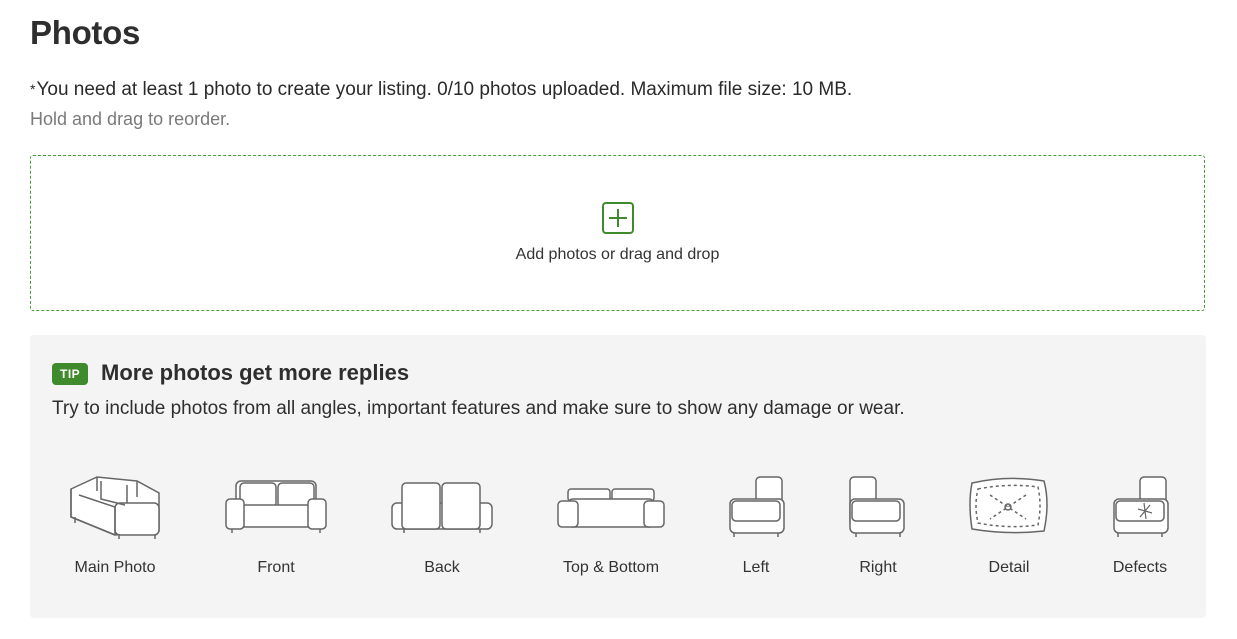 The image size is (1237, 639). I want to click on angle-main-photo: Main Photo, so click(115, 524).